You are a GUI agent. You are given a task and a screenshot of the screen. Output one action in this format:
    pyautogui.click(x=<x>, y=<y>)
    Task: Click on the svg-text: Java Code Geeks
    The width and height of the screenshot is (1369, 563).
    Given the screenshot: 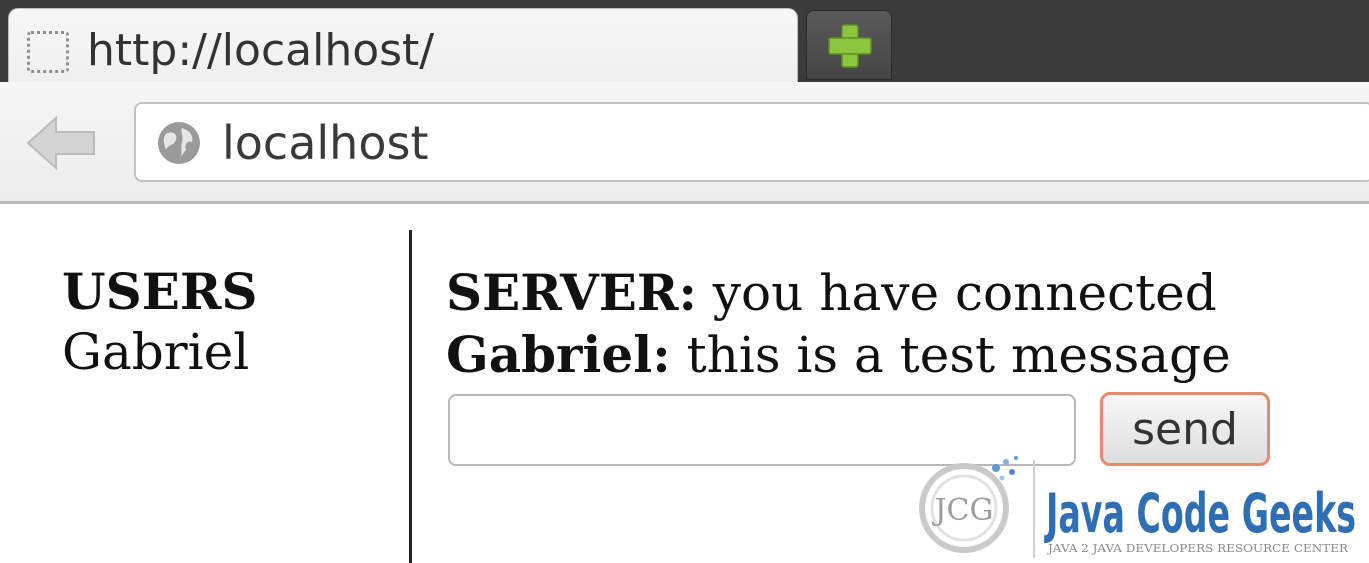 What is the action you would take?
    pyautogui.click(x=1200, y=513)
    